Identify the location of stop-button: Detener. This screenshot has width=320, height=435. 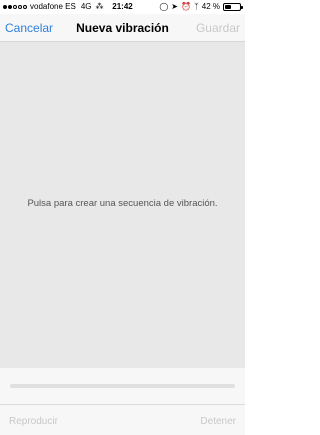
(218, 421).